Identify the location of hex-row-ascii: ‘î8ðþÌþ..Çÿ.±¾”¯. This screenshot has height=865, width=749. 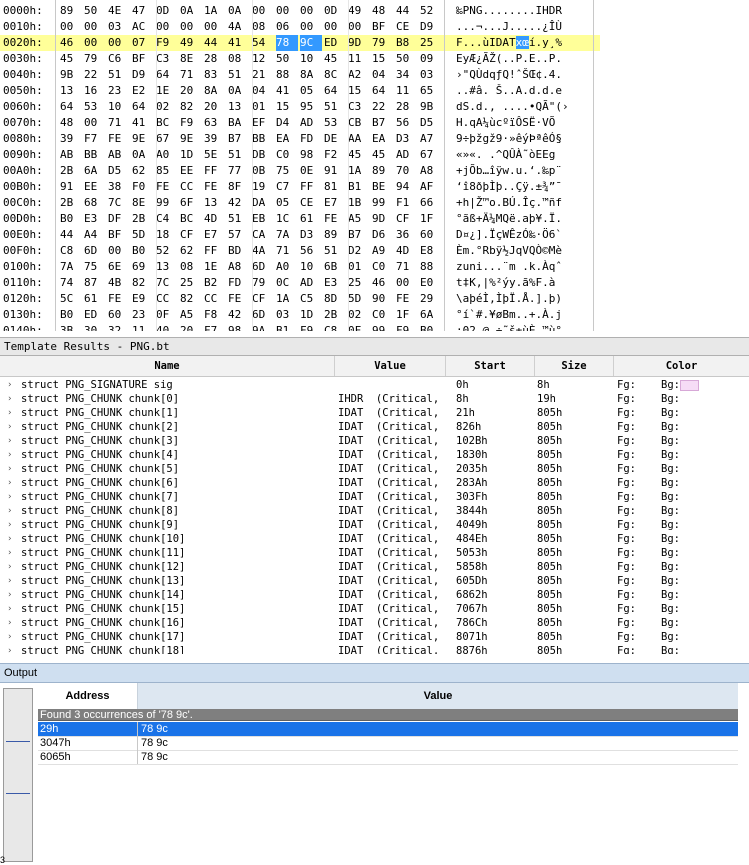
(521, 187).